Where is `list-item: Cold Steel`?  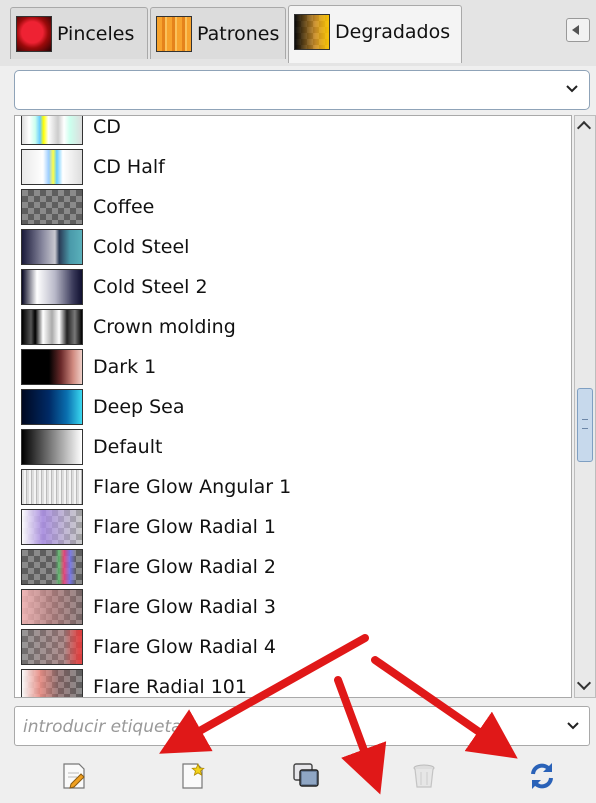 list-item: Cold Steel is located at coordinates (293, 248).